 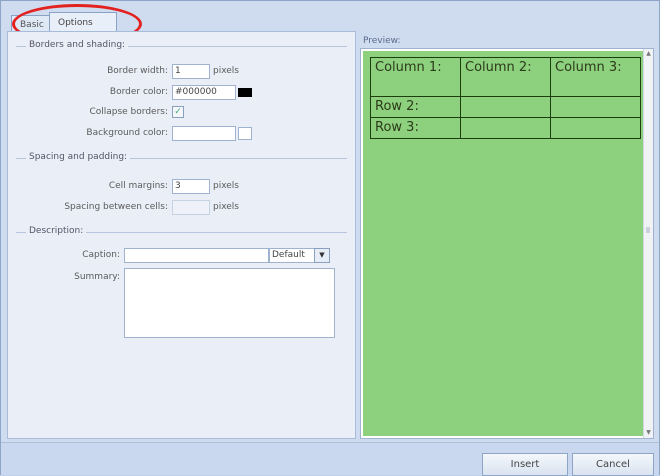 I want to click on collapse-borders-row: Collapse borders: ✓, so click(x=182, y=112).